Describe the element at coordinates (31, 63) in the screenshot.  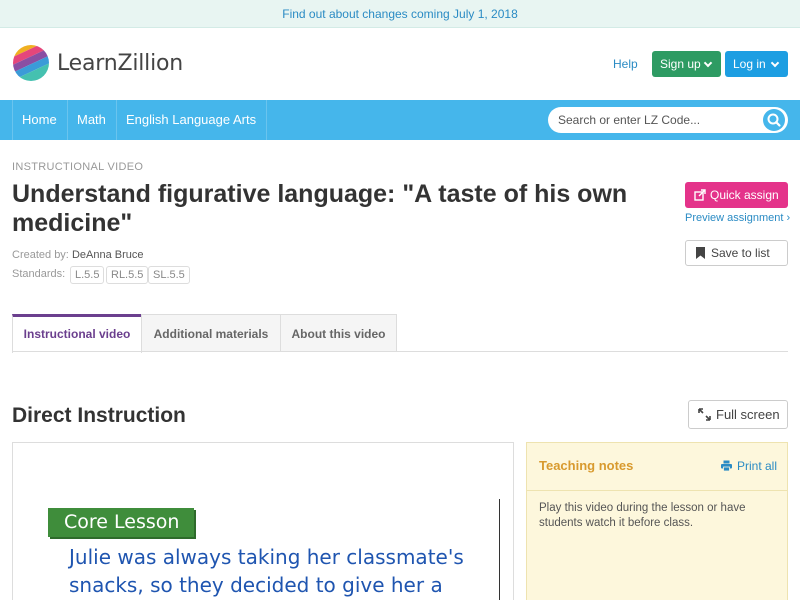
I see `learnzillion-logo-icon` at that location.